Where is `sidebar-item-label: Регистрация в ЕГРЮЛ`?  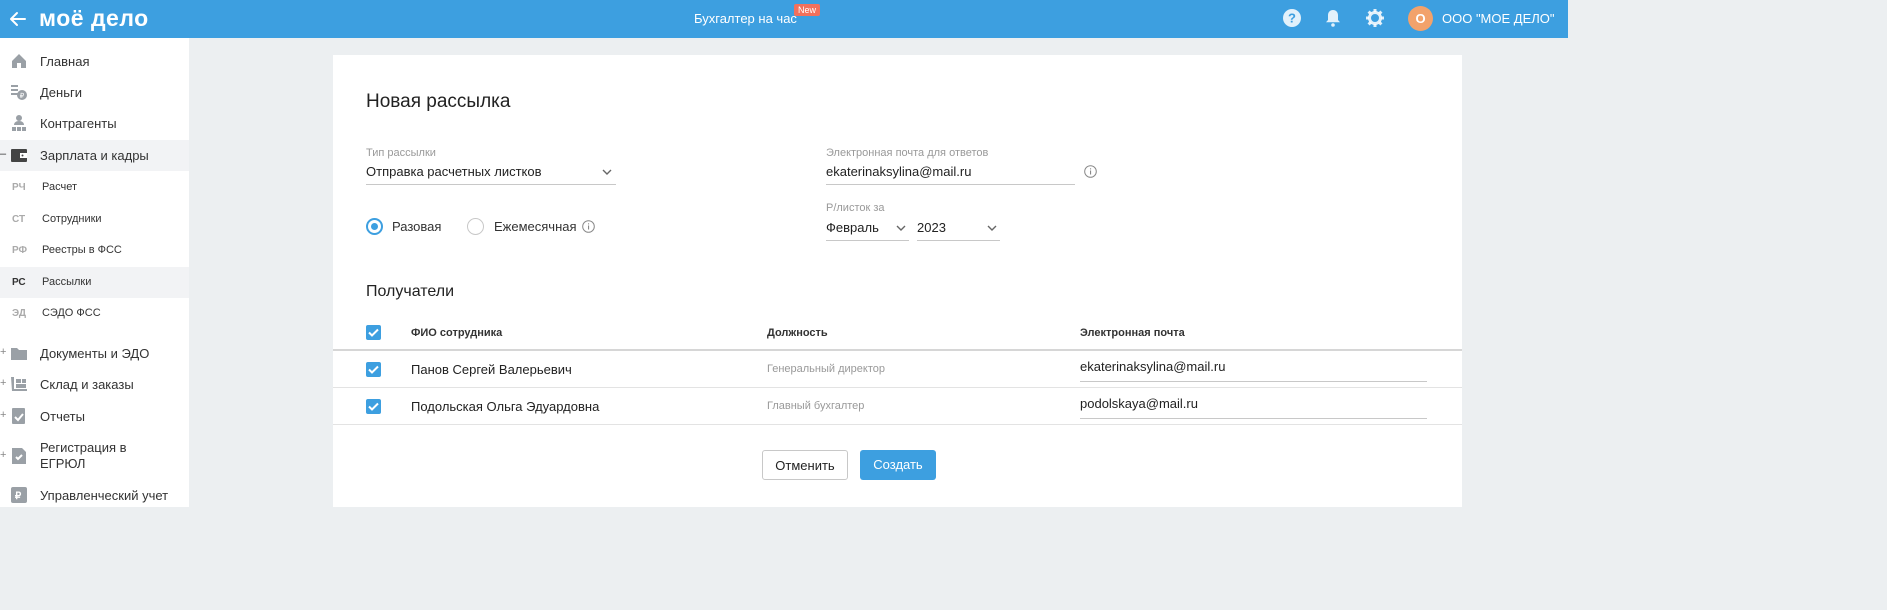 sidebar-item-label: Регистрация в ЕГРЮЛ is located at coordinates (83, 455).